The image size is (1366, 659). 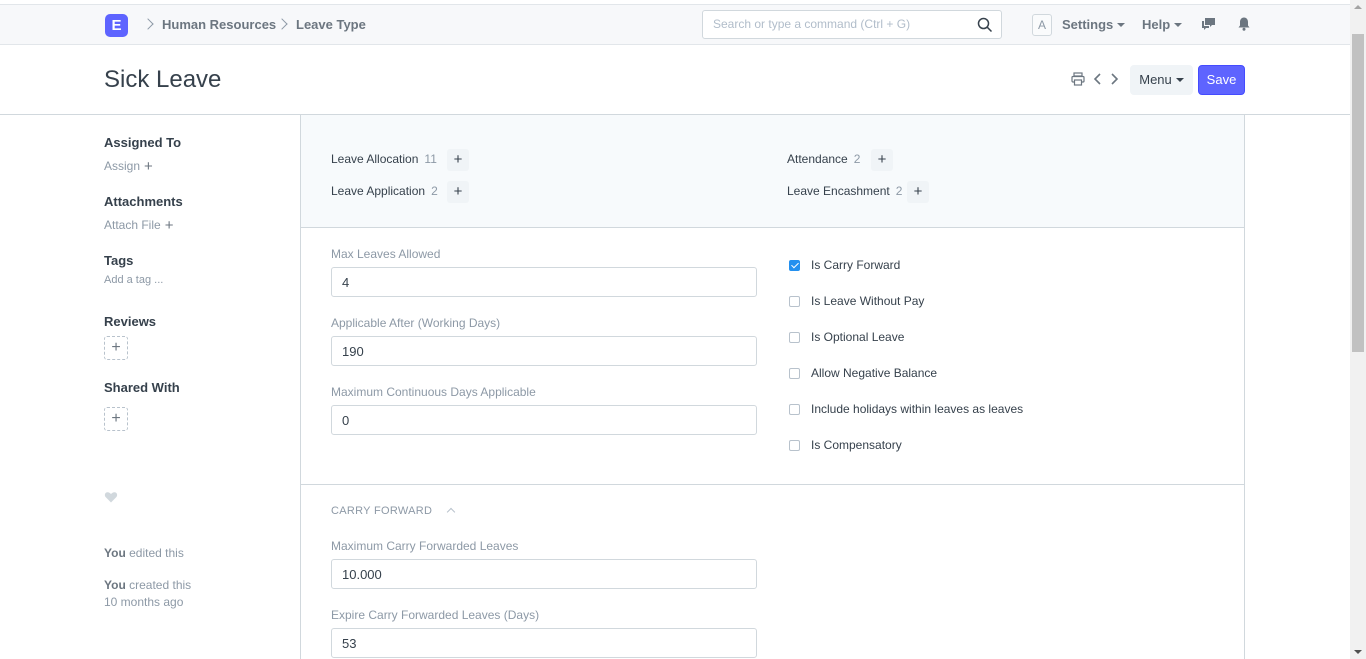 What do you see at coordinates (1042, 25) in the screenshot?
I see `avatar: A` at bounding box center [1042, 25].